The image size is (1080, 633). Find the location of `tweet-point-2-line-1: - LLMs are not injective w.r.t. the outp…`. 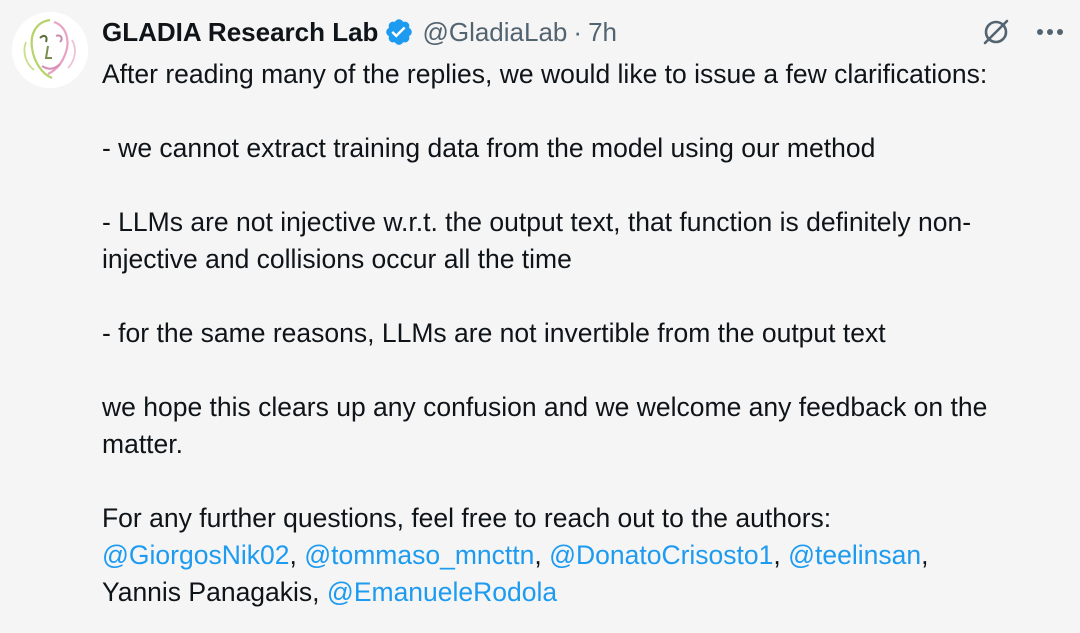

tweet-point-2-line-1: - LLMs are not injective w.r.t. the outp… is located at coordinates (537, 222).